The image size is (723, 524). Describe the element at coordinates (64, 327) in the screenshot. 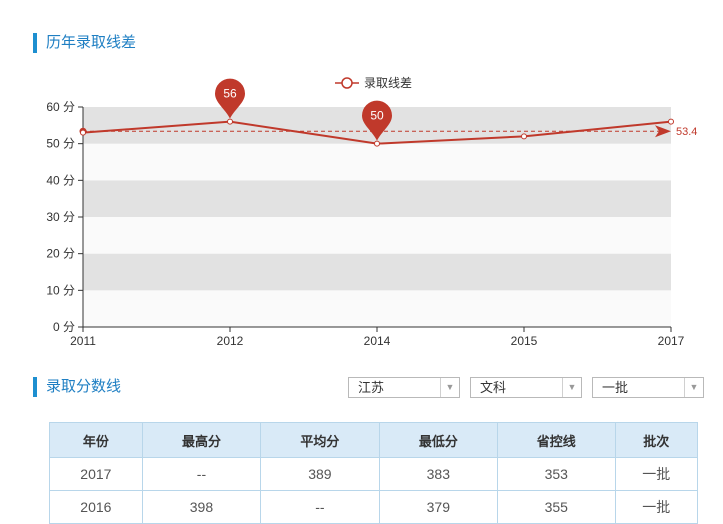

I see `y-tick-label: 0 分` at that location.